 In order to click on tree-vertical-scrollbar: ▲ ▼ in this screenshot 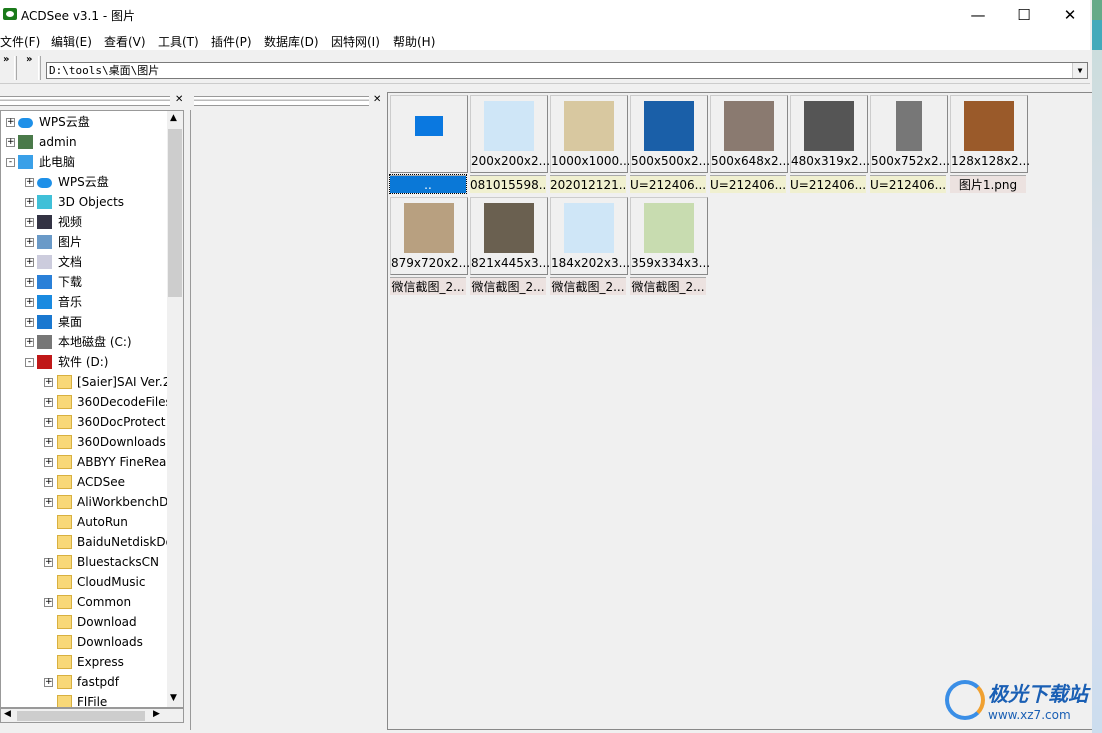, I will do `click(175, 409)`.